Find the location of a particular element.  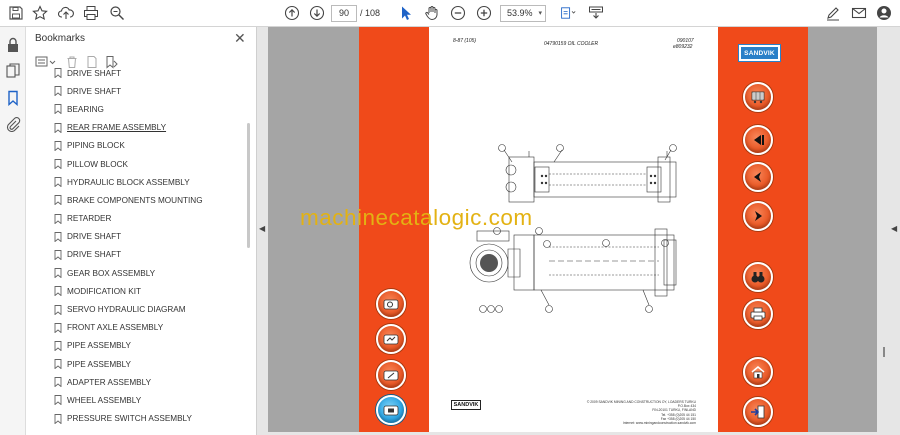

first-page-button is located at coordinates (758, 140).